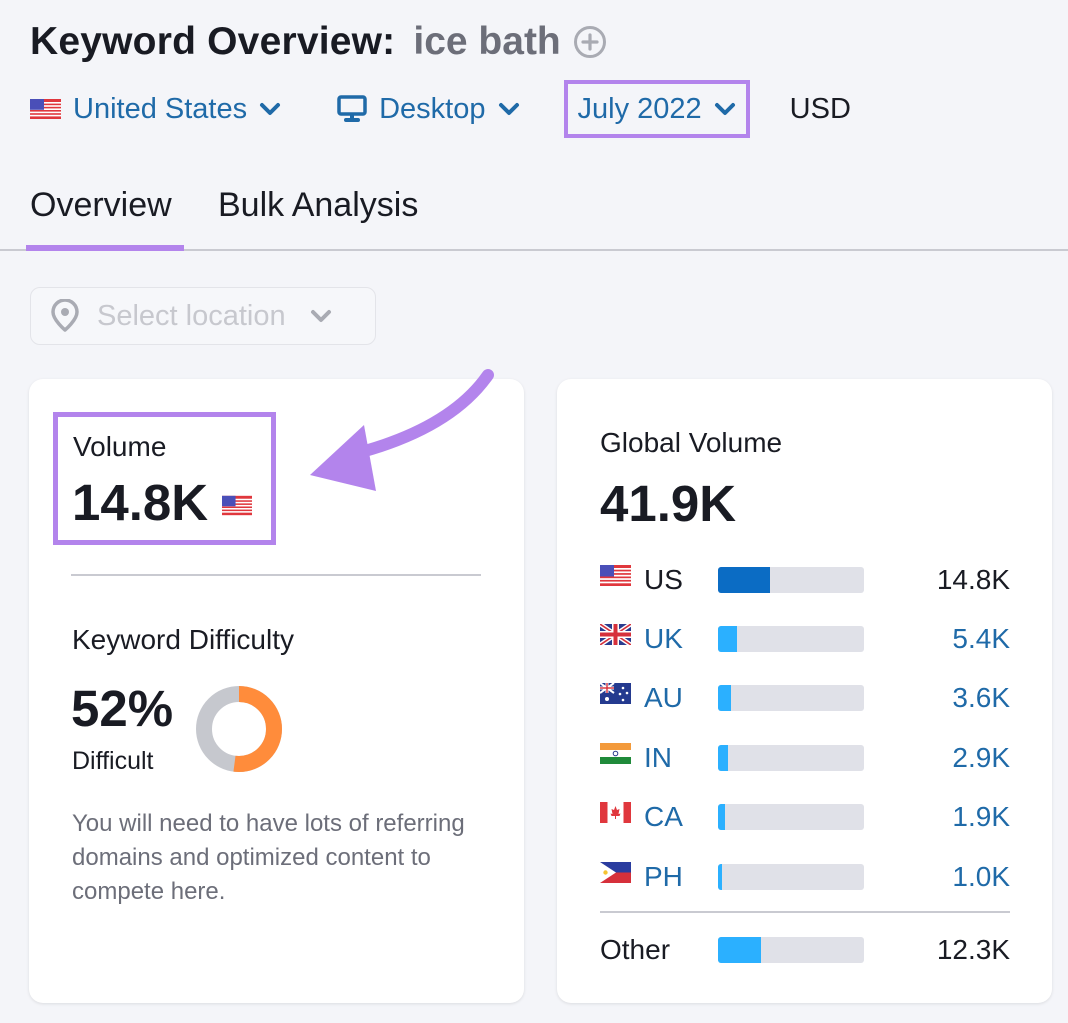 Image resolution: width=1068 pixels, height=1023 pixels. Describe the element at coordinates (981, 758) in the screenshot. I see `country-volume: 2.9K` at that location.